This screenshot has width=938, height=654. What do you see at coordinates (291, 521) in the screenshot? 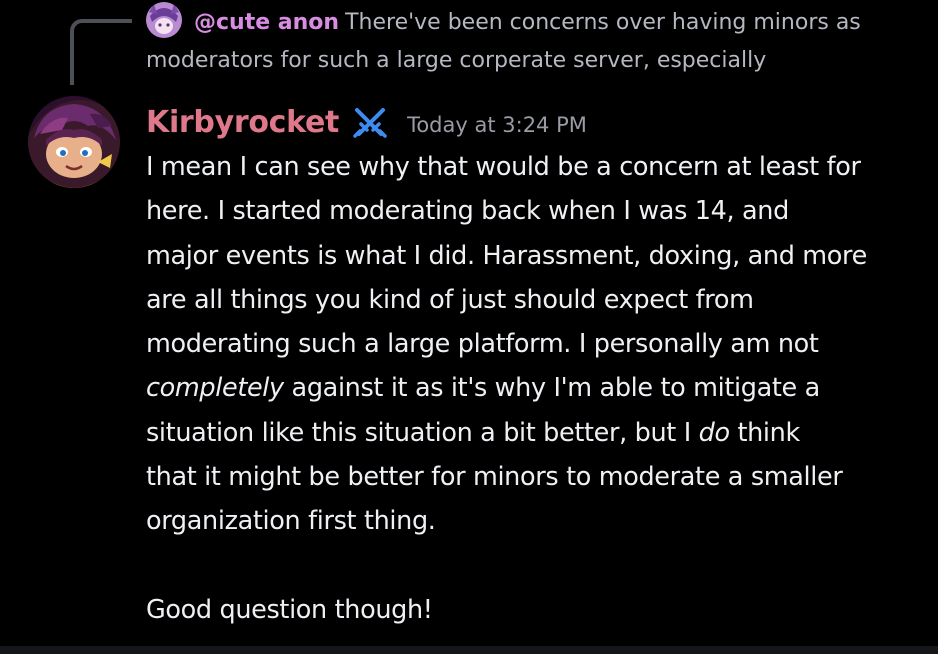
I see `message-line: organization first thing.` at bounding box center [291, 521].